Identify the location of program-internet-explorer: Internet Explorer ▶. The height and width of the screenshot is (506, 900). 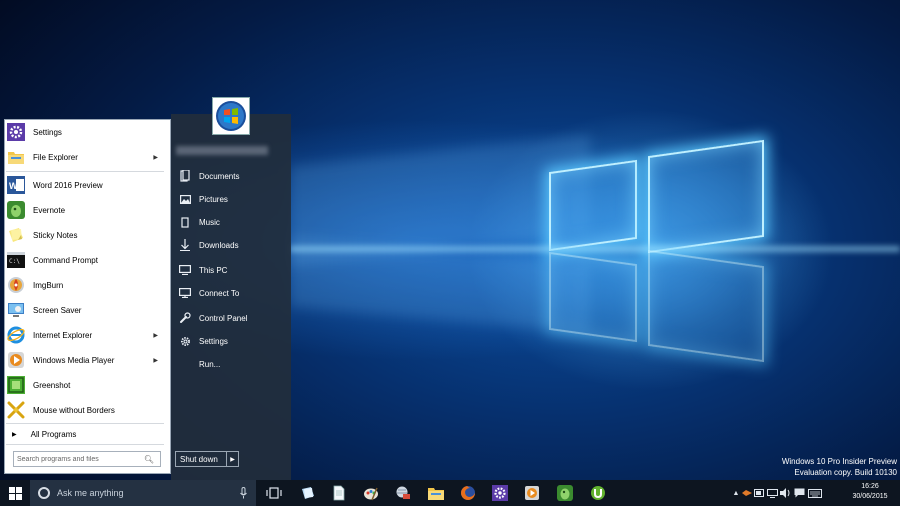
(84, 335).